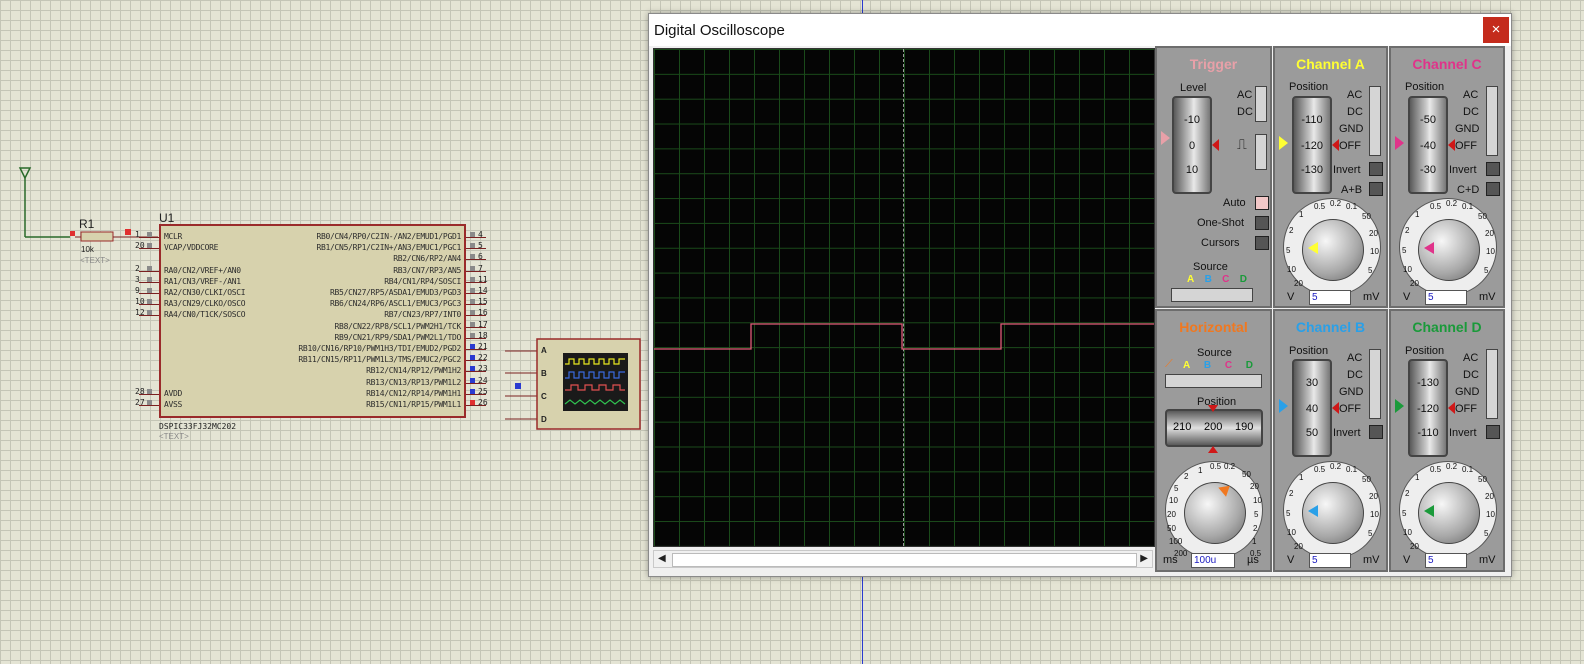  Describe the element at coordinates (1330, 297) in the screenshot. I see `channel-a-value-field: 5` at that location.